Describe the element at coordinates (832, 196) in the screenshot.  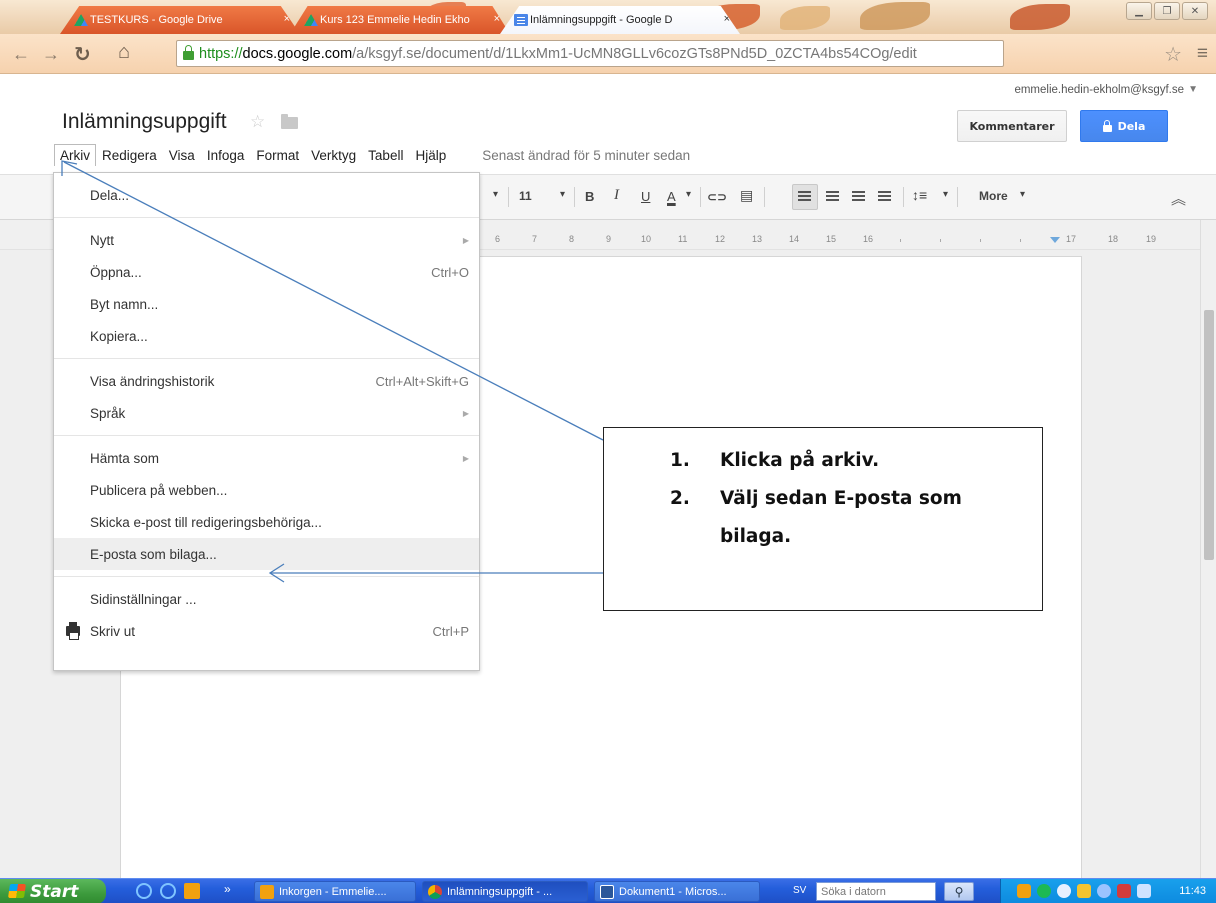
I see `align-center-icon` at that location.